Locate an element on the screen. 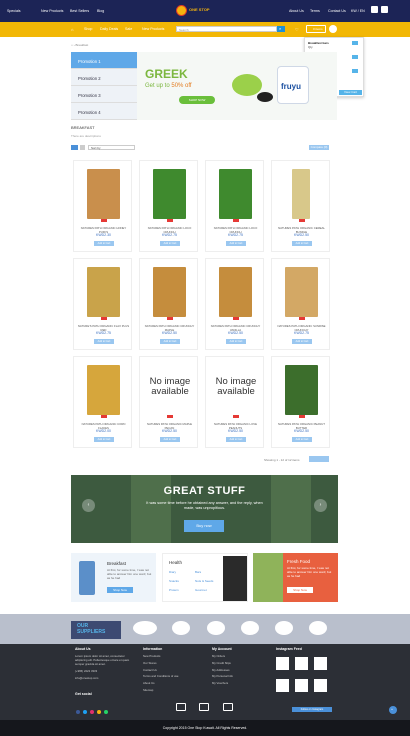 The image size is (410, 736). language-switch: KW / EN is located at coordinates (358, 11).